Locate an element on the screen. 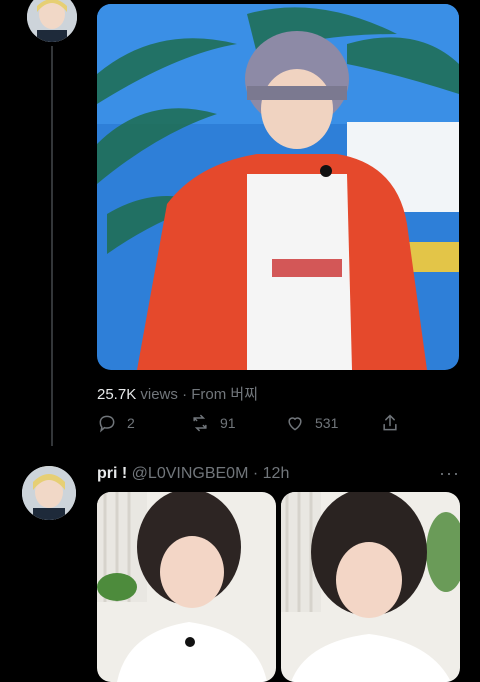 The width and height of the screenshot is (480, 682). tweet-header: pri ! @L0VINGBE0M · 12h is located at coordinates (193, 474).